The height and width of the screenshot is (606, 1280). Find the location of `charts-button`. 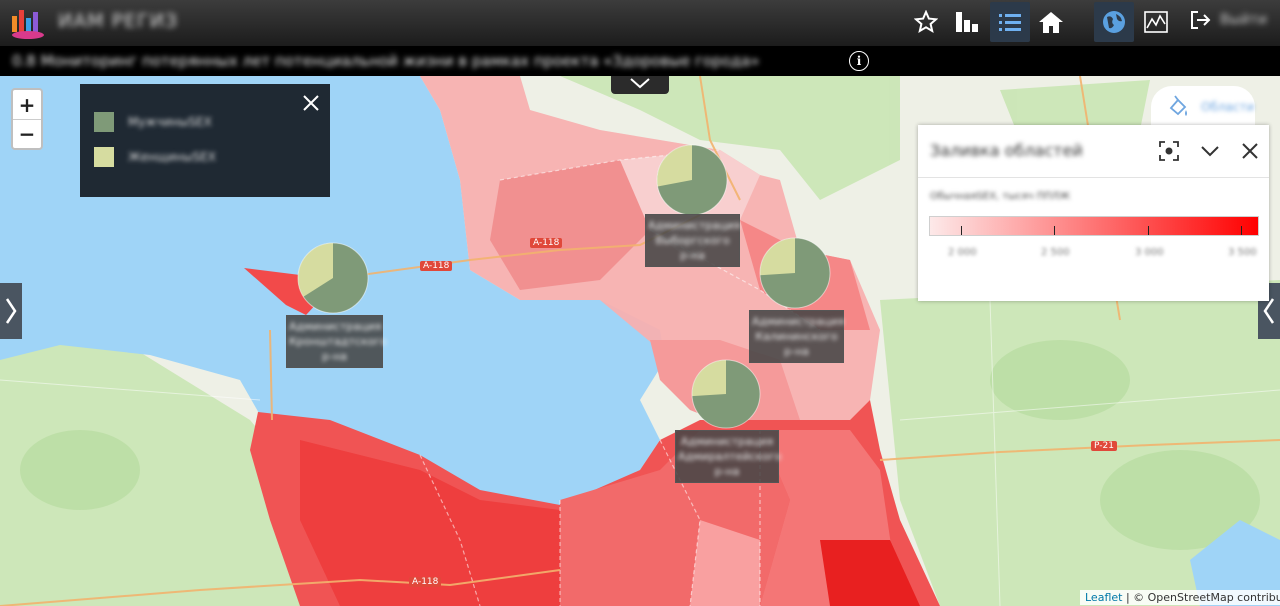

charts-button is located at coordinates (967, 22).